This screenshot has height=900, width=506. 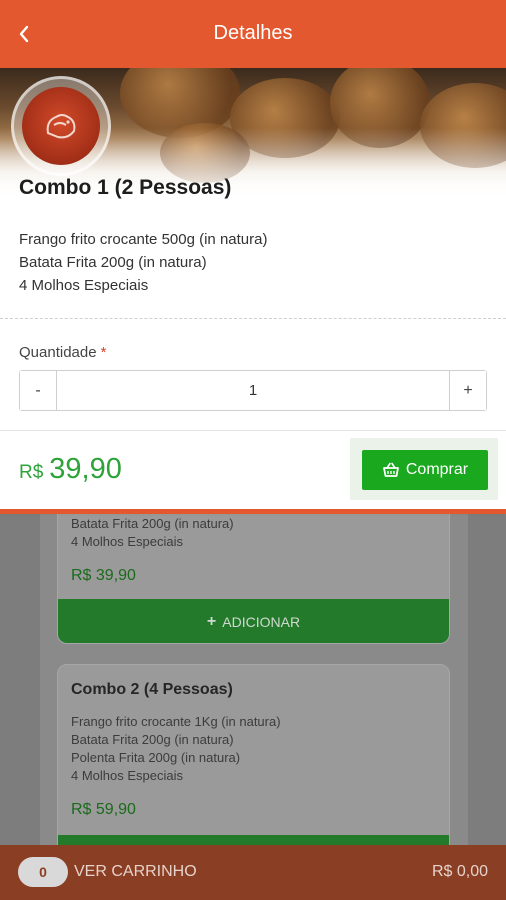 I want to click on page-title: Detalhes, so click(x=253, y=33).